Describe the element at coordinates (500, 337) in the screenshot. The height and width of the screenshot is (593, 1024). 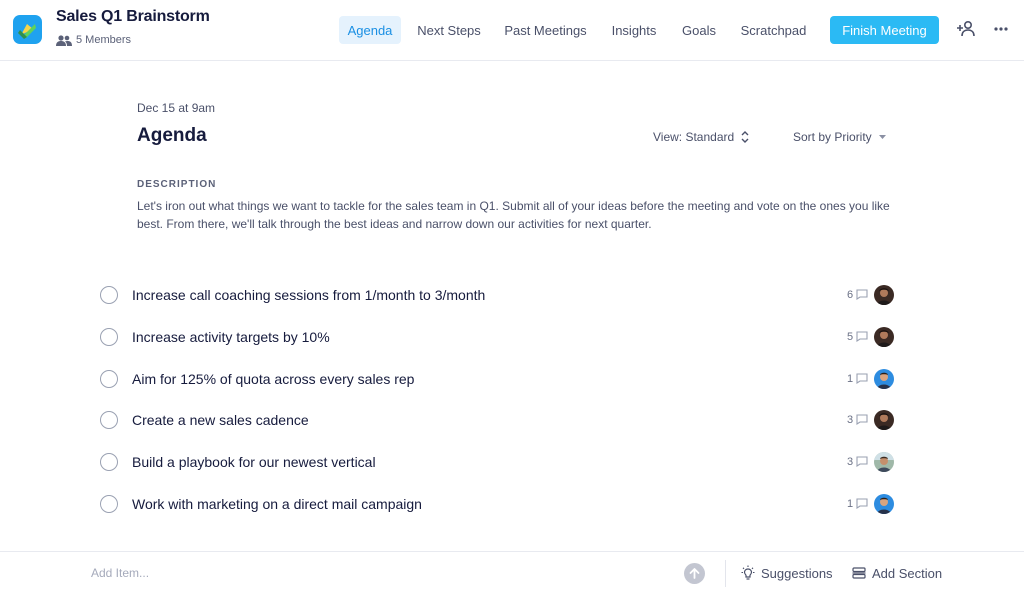
I see `agenda-item: Increase activity targets by 10% 5` at that location.